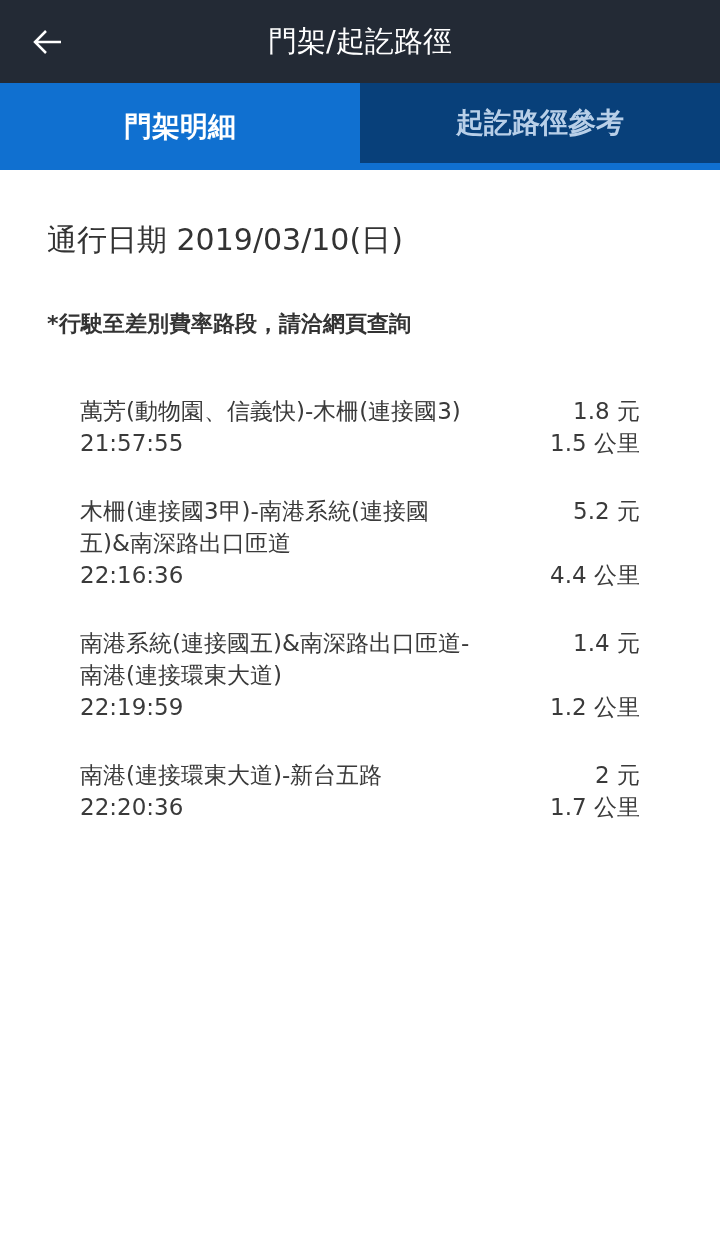  Describe the element at coordinates (132, 807) in the screenshot. I see `pass-time: 22:20:36` at that location.